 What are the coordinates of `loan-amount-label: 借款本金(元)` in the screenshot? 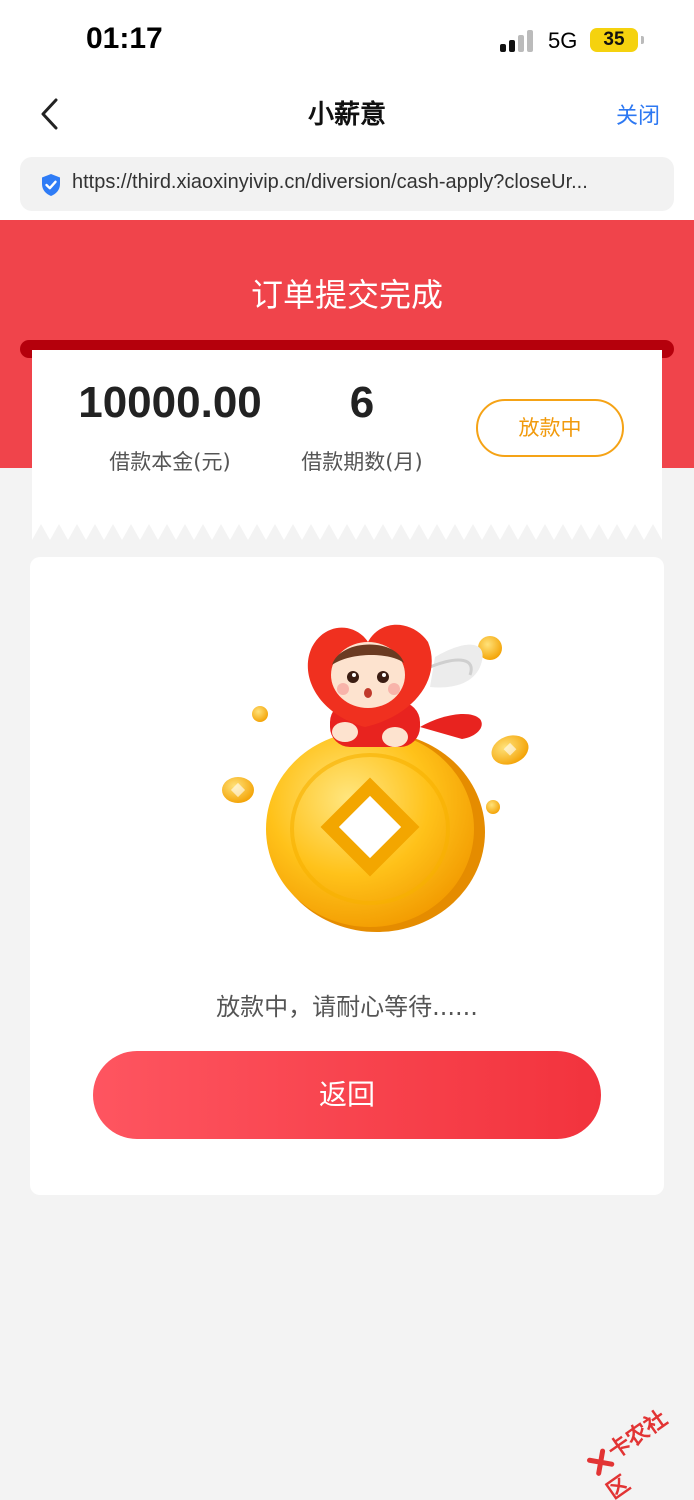 It's located at (170, 462).